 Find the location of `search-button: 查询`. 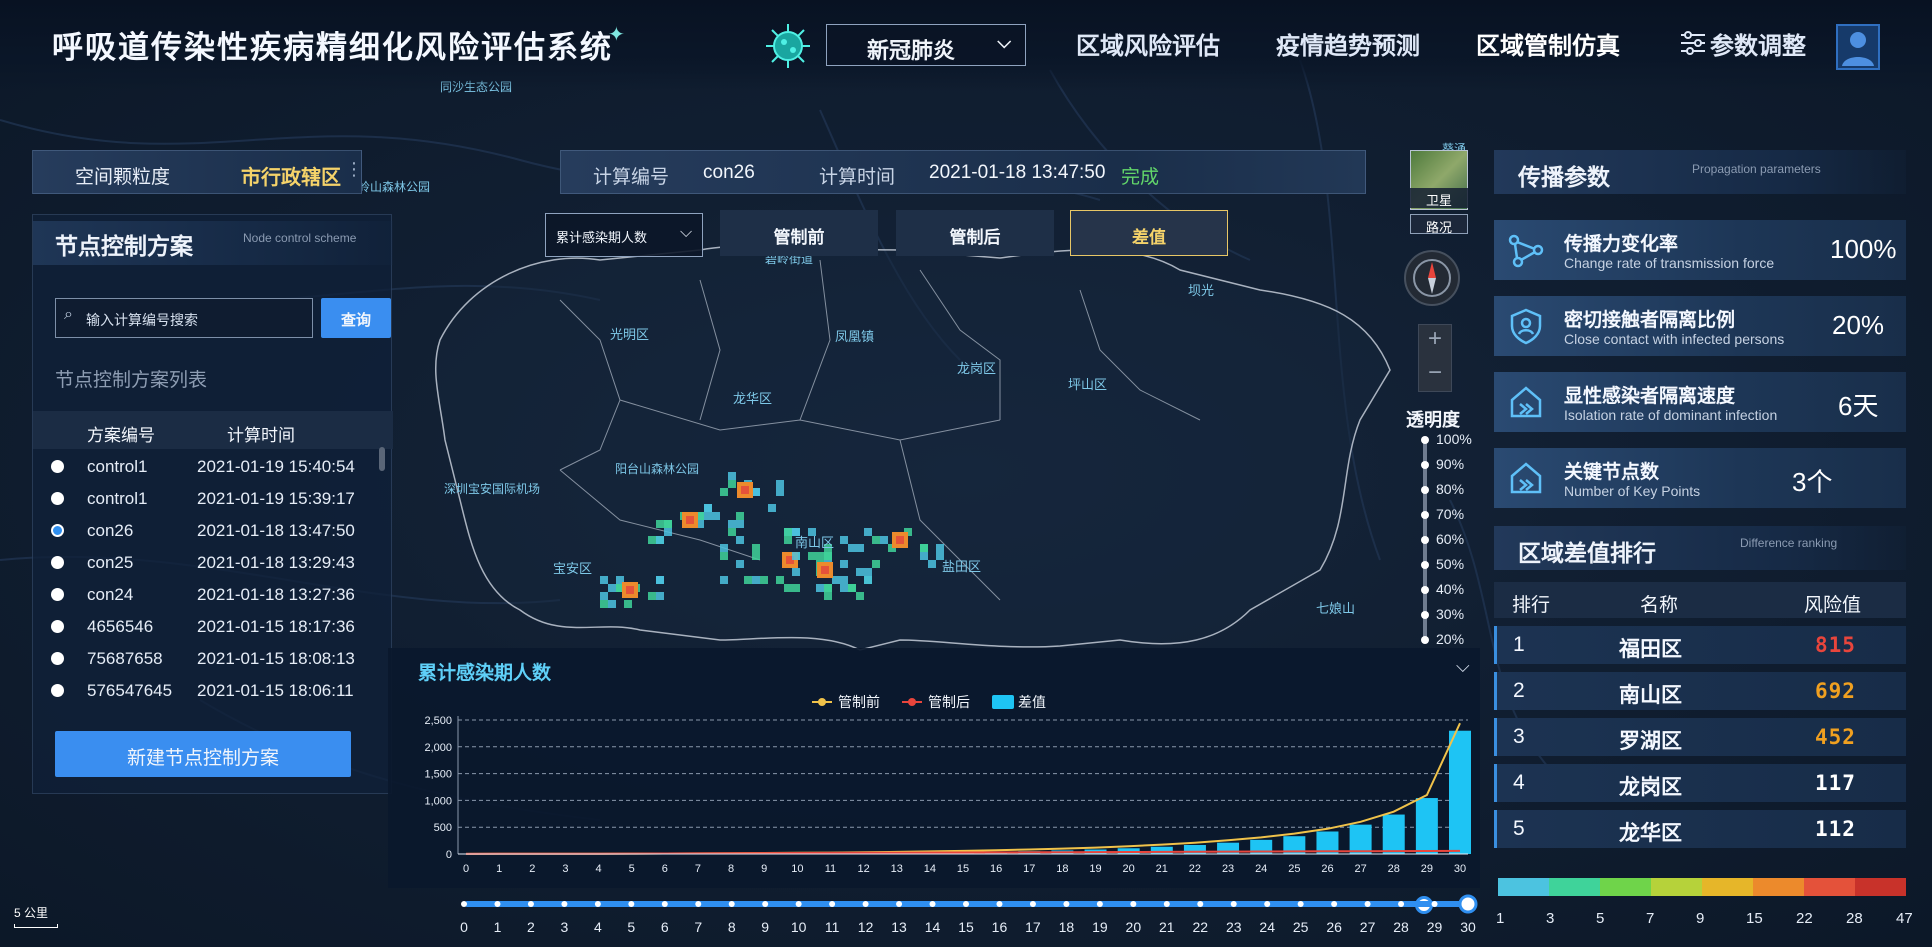

search-button: 查询 is located at coordinates (356, 318).